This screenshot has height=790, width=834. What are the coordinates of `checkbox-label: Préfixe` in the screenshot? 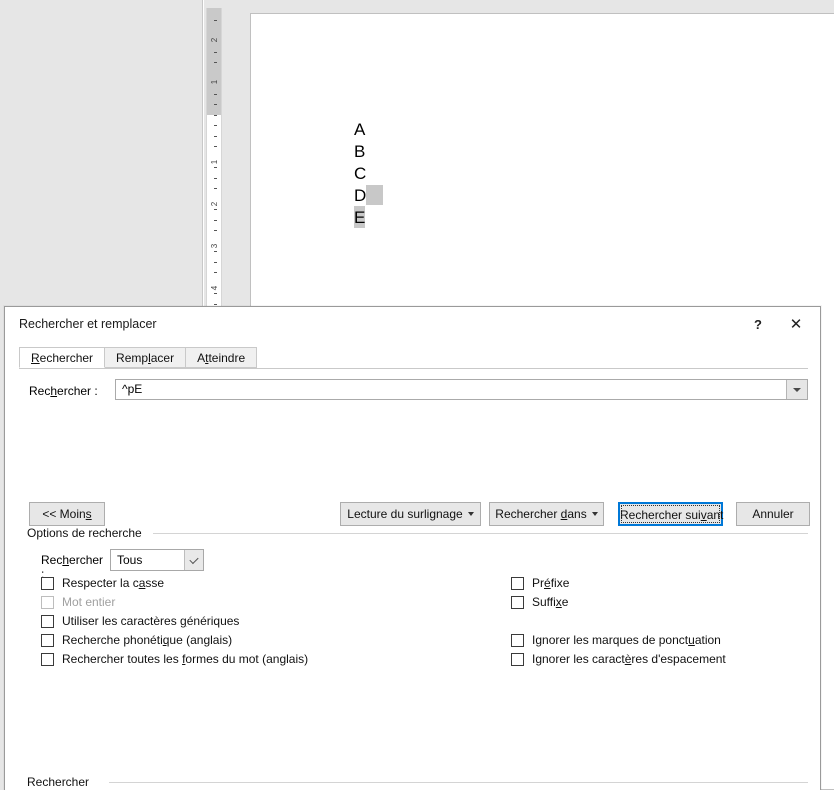 It's located at (551, 583).